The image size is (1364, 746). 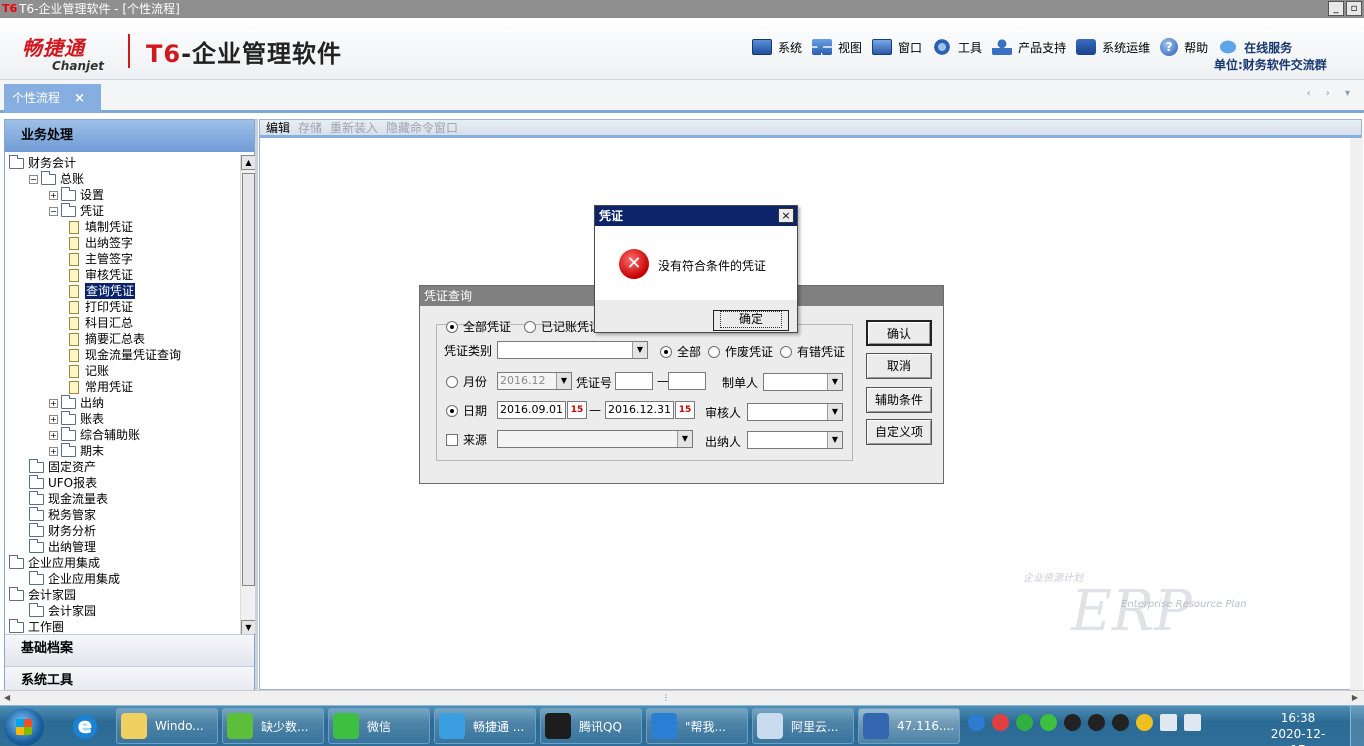 I want to click on tree-item: 常用凭证, so click(x=101, y=387).